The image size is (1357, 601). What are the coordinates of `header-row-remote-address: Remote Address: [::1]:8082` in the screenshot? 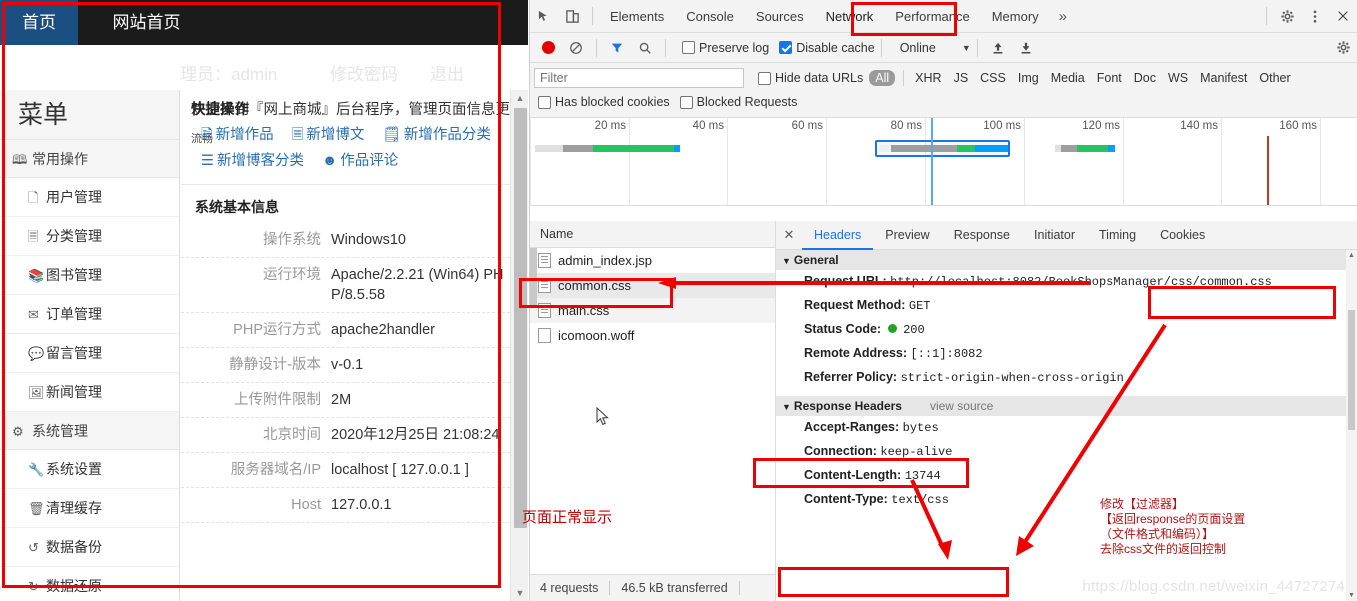 It's located at (1066, 354).